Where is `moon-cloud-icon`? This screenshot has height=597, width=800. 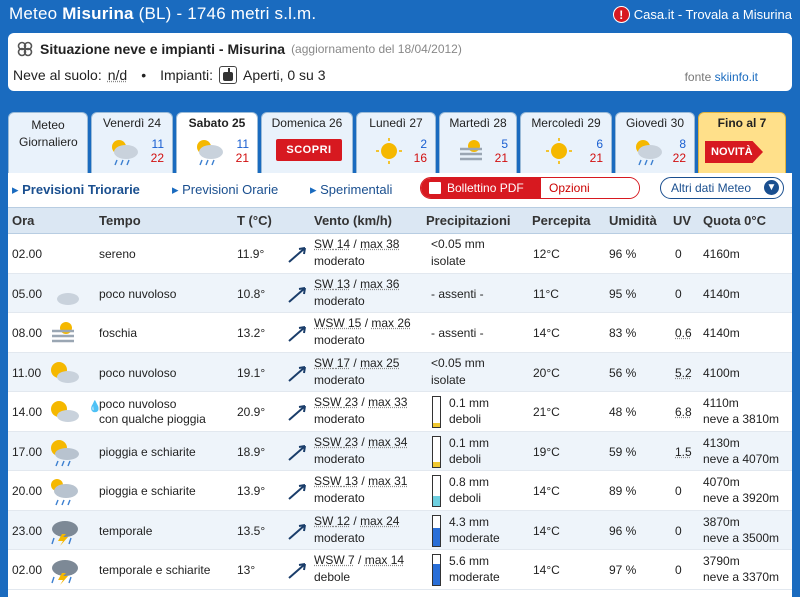 moon-cloud-icon is located at coordinates (66, 293).